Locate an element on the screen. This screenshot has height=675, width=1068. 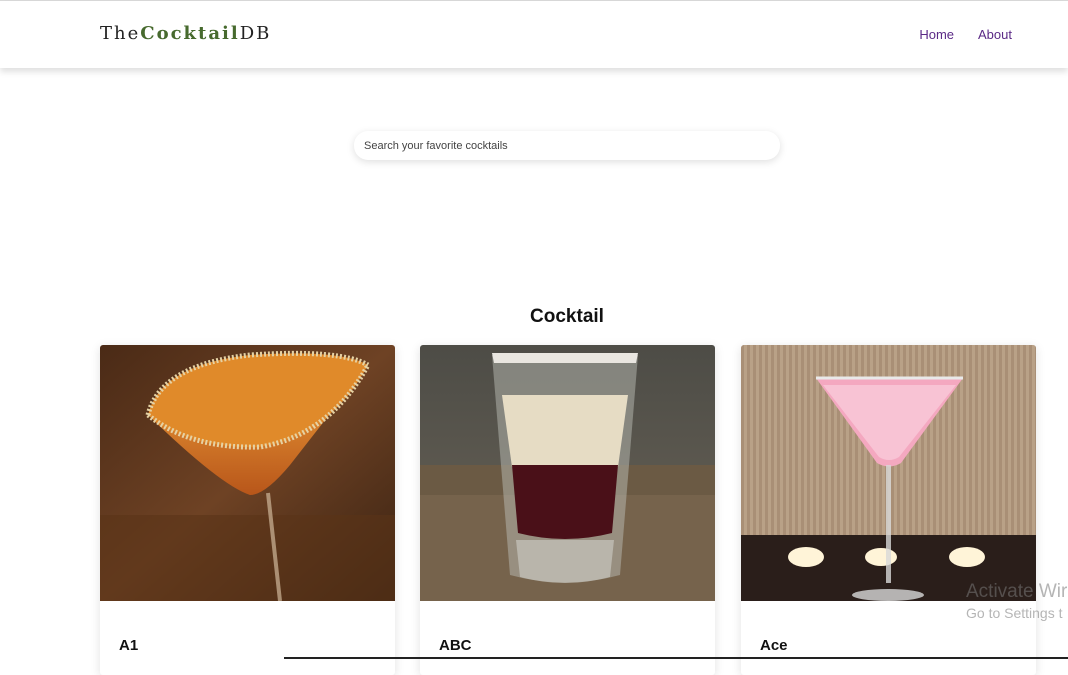
layered-shot-image is located at coordinates (567, 473).